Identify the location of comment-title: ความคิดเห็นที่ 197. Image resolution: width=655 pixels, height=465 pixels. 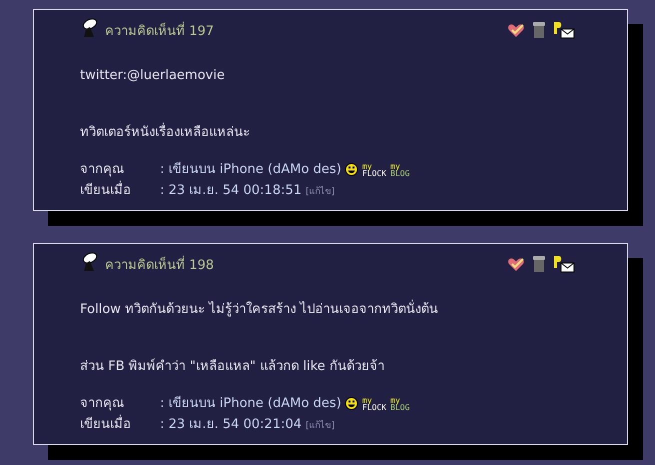
(160, 30).